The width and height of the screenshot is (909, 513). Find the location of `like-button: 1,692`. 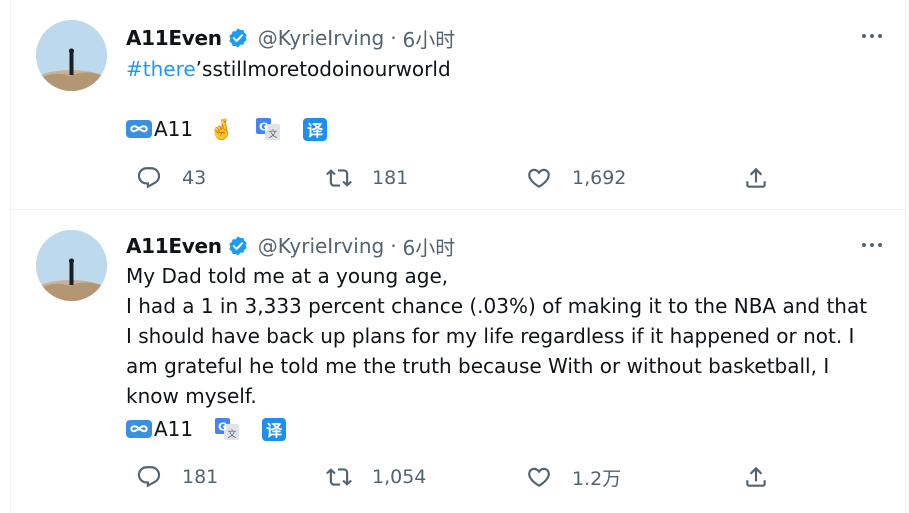

like-button: 1,692 is located at coordinates (576, 178).